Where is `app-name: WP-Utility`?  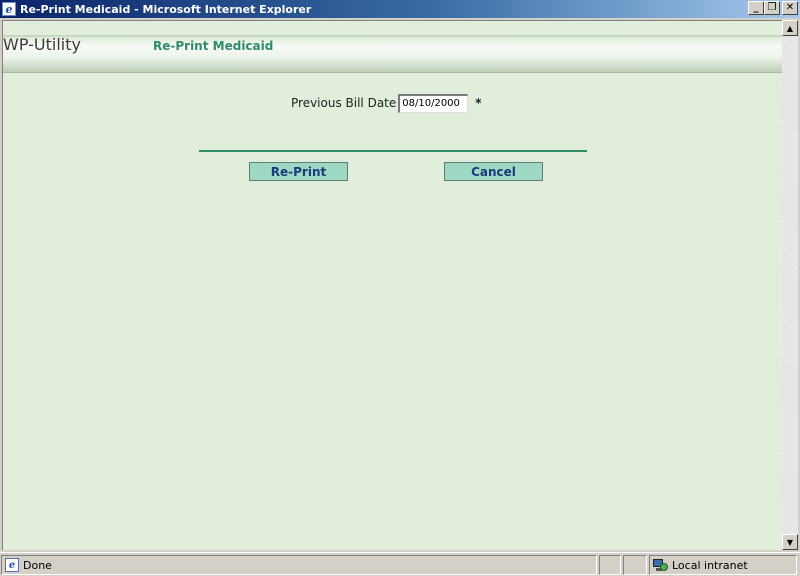
app-name: WP-Utility is located at coordinates (42, 44).